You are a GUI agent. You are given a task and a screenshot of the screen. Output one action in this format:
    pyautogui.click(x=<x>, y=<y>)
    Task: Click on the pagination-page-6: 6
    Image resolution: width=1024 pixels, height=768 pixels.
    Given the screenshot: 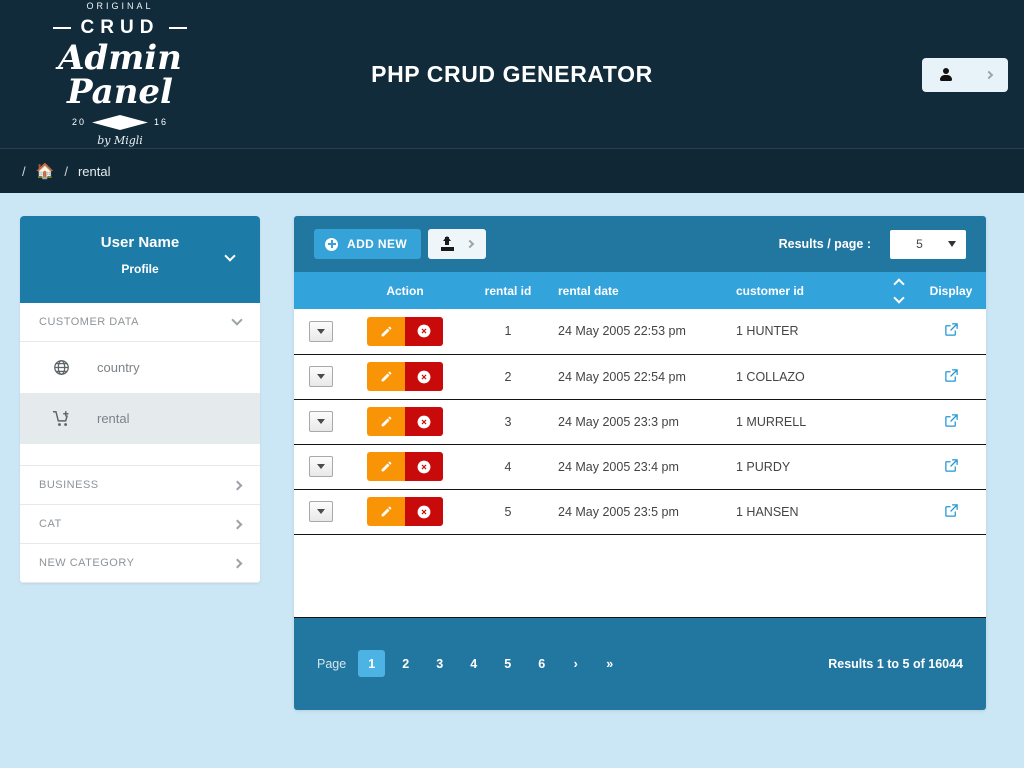 What is the action you would take?
    pyautogui.click(x=541, y=663)
    